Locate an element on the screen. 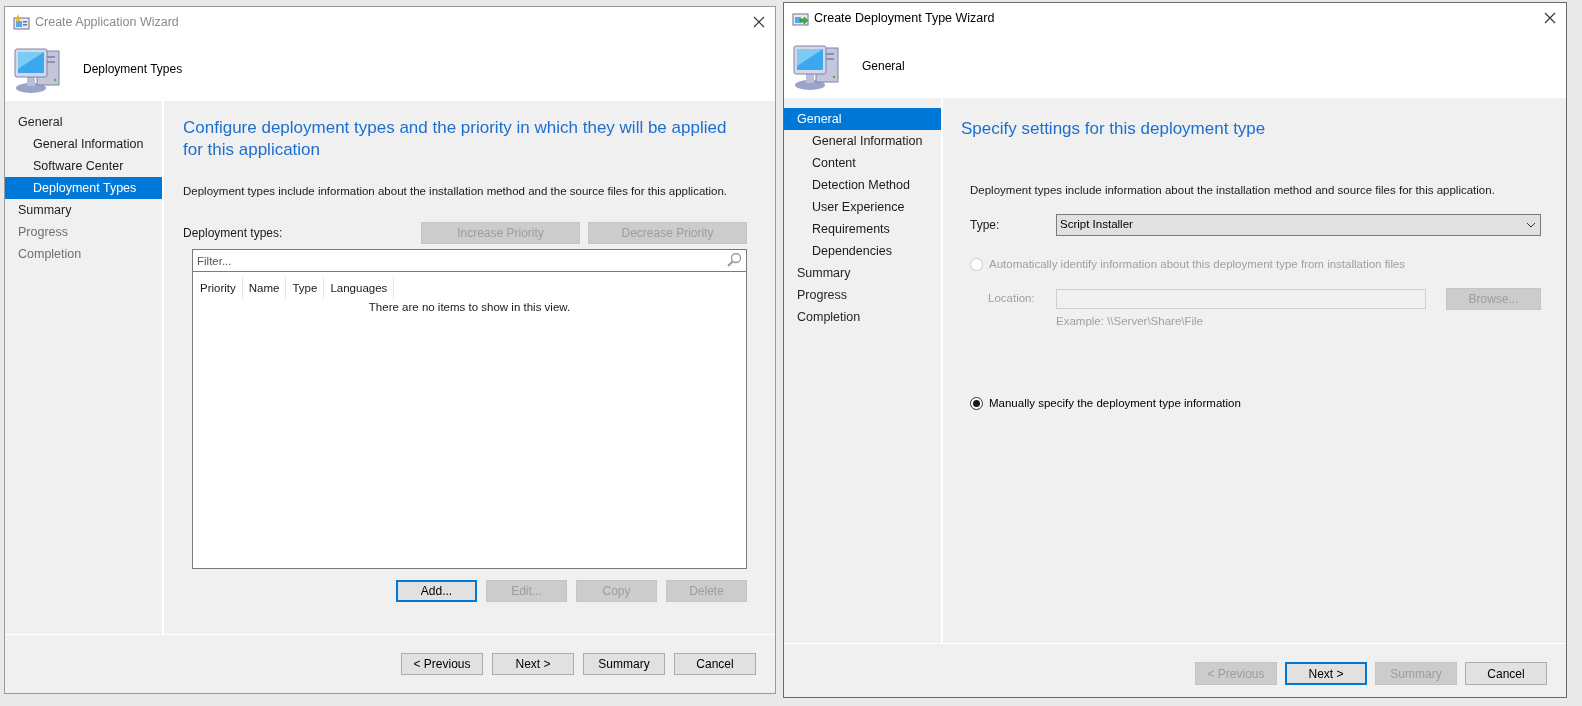  radio-button: Manually specify the deployment type information is located at coordinates (1255, 404).